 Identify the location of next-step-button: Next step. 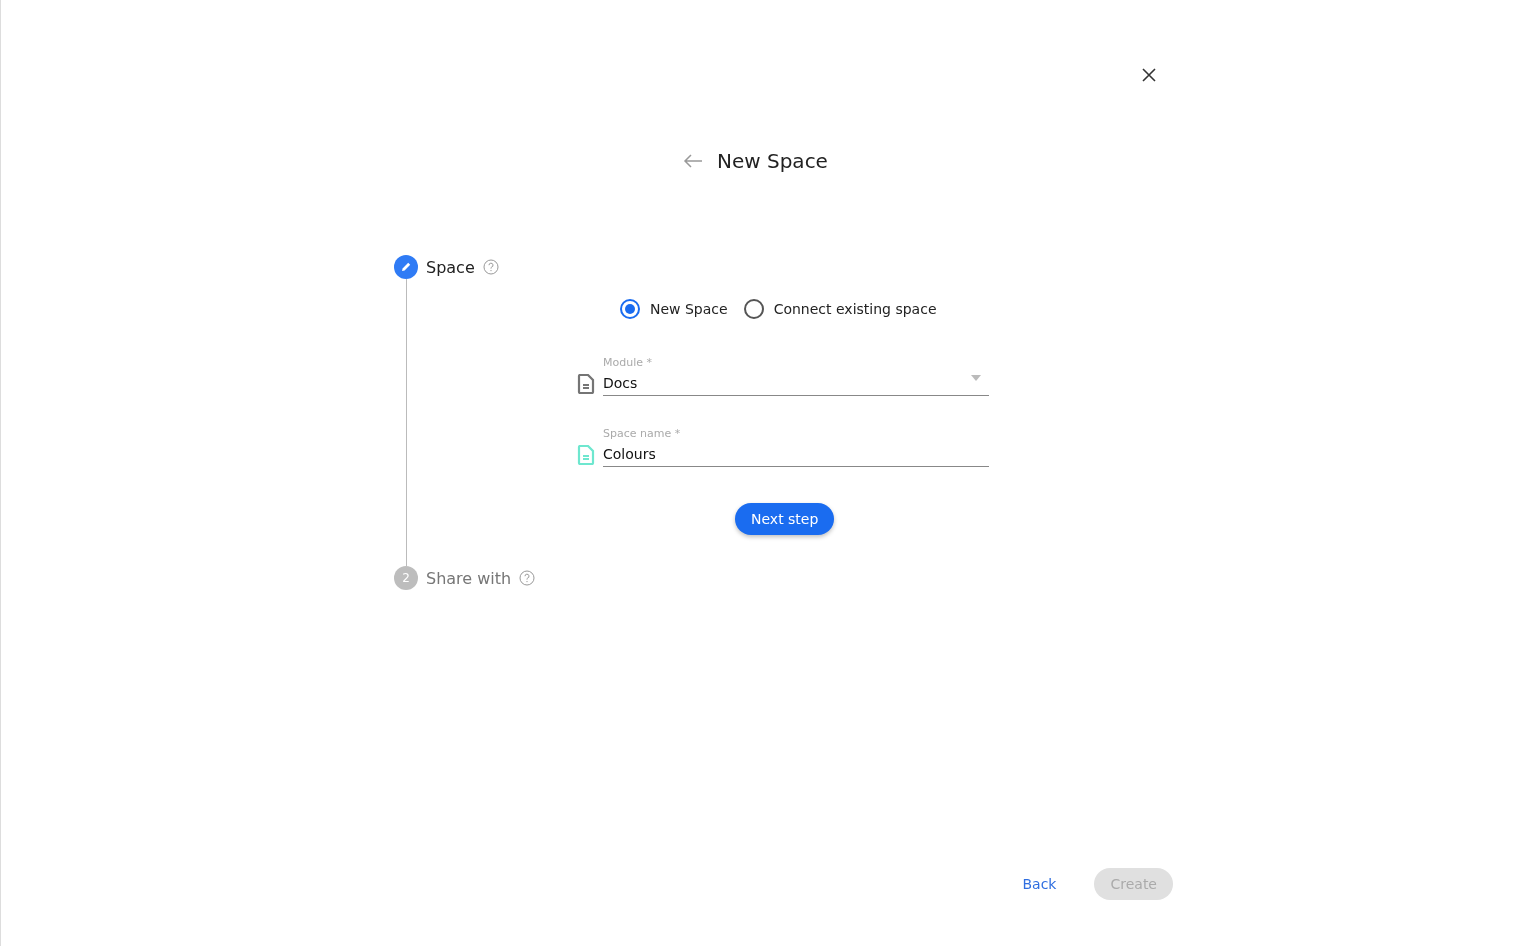
(785, 519).